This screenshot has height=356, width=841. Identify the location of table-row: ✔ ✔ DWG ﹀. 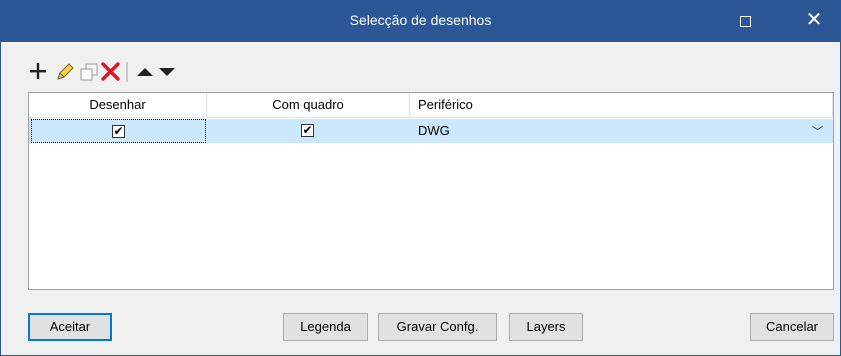
(431, 131).